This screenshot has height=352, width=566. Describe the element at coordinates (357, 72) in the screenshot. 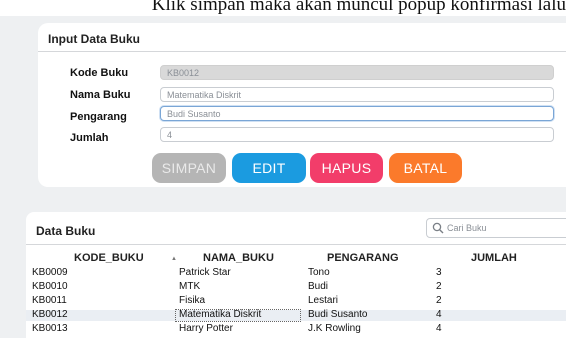

I see `kode-buku-field: KB0012` at that location.